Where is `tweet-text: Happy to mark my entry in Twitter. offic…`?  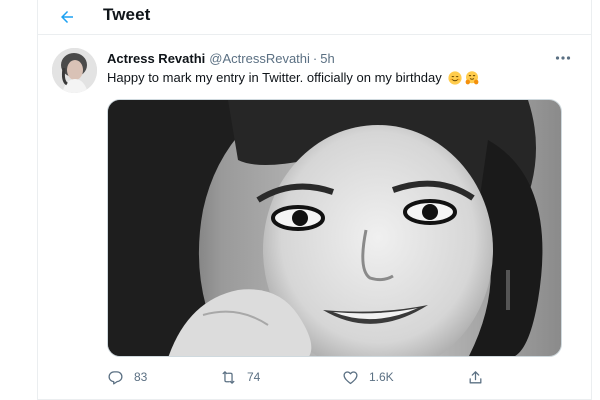 tweet-text: Happy to mark my entry in Twitter. offic… is located at coordinates (293, 77).